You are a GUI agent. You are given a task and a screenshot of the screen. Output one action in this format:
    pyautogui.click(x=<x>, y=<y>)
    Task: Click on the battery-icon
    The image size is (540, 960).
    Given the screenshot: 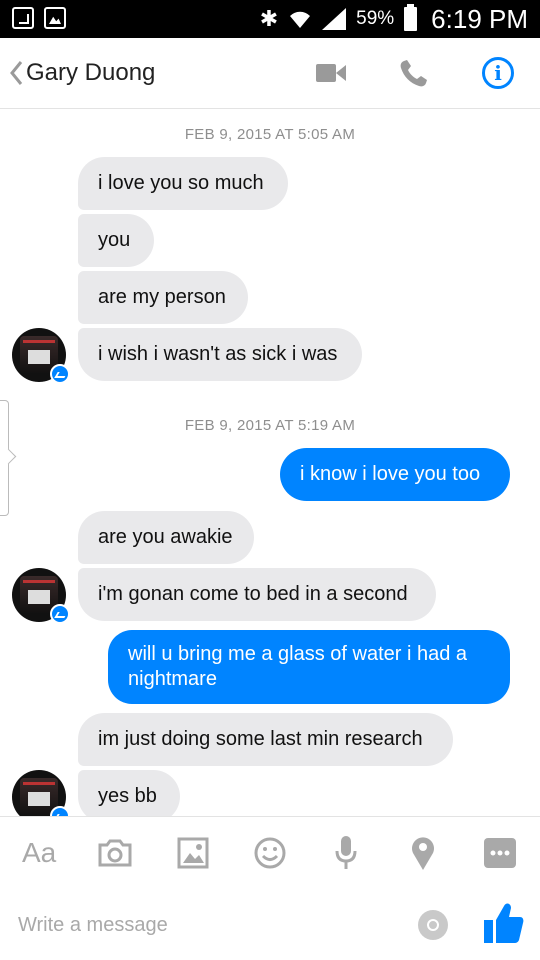 What is the action you would take?
    pyautogui.click(x=411, y=17)
    